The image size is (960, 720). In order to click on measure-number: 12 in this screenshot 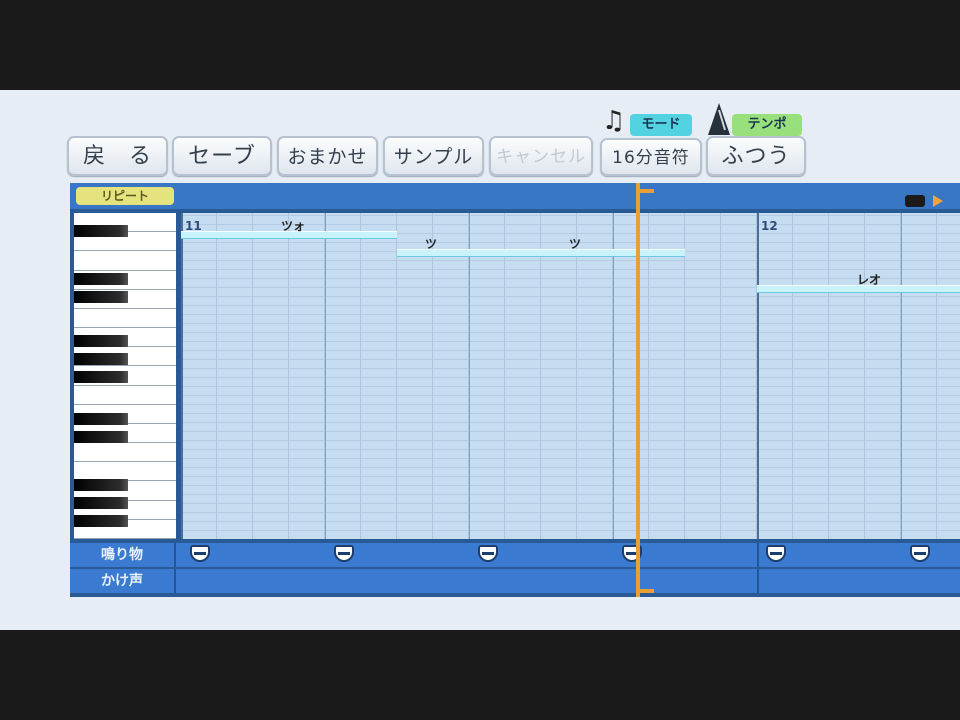, I will do `click(769, 226)`.